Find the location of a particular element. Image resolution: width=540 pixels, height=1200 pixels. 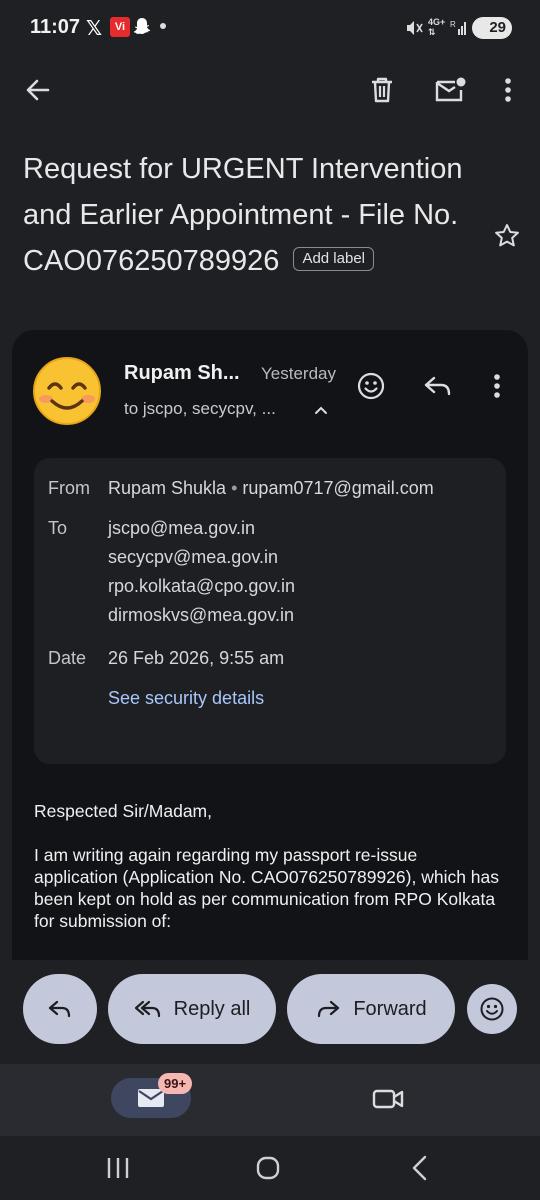

trash-icon is located at coordinates (382, 90).